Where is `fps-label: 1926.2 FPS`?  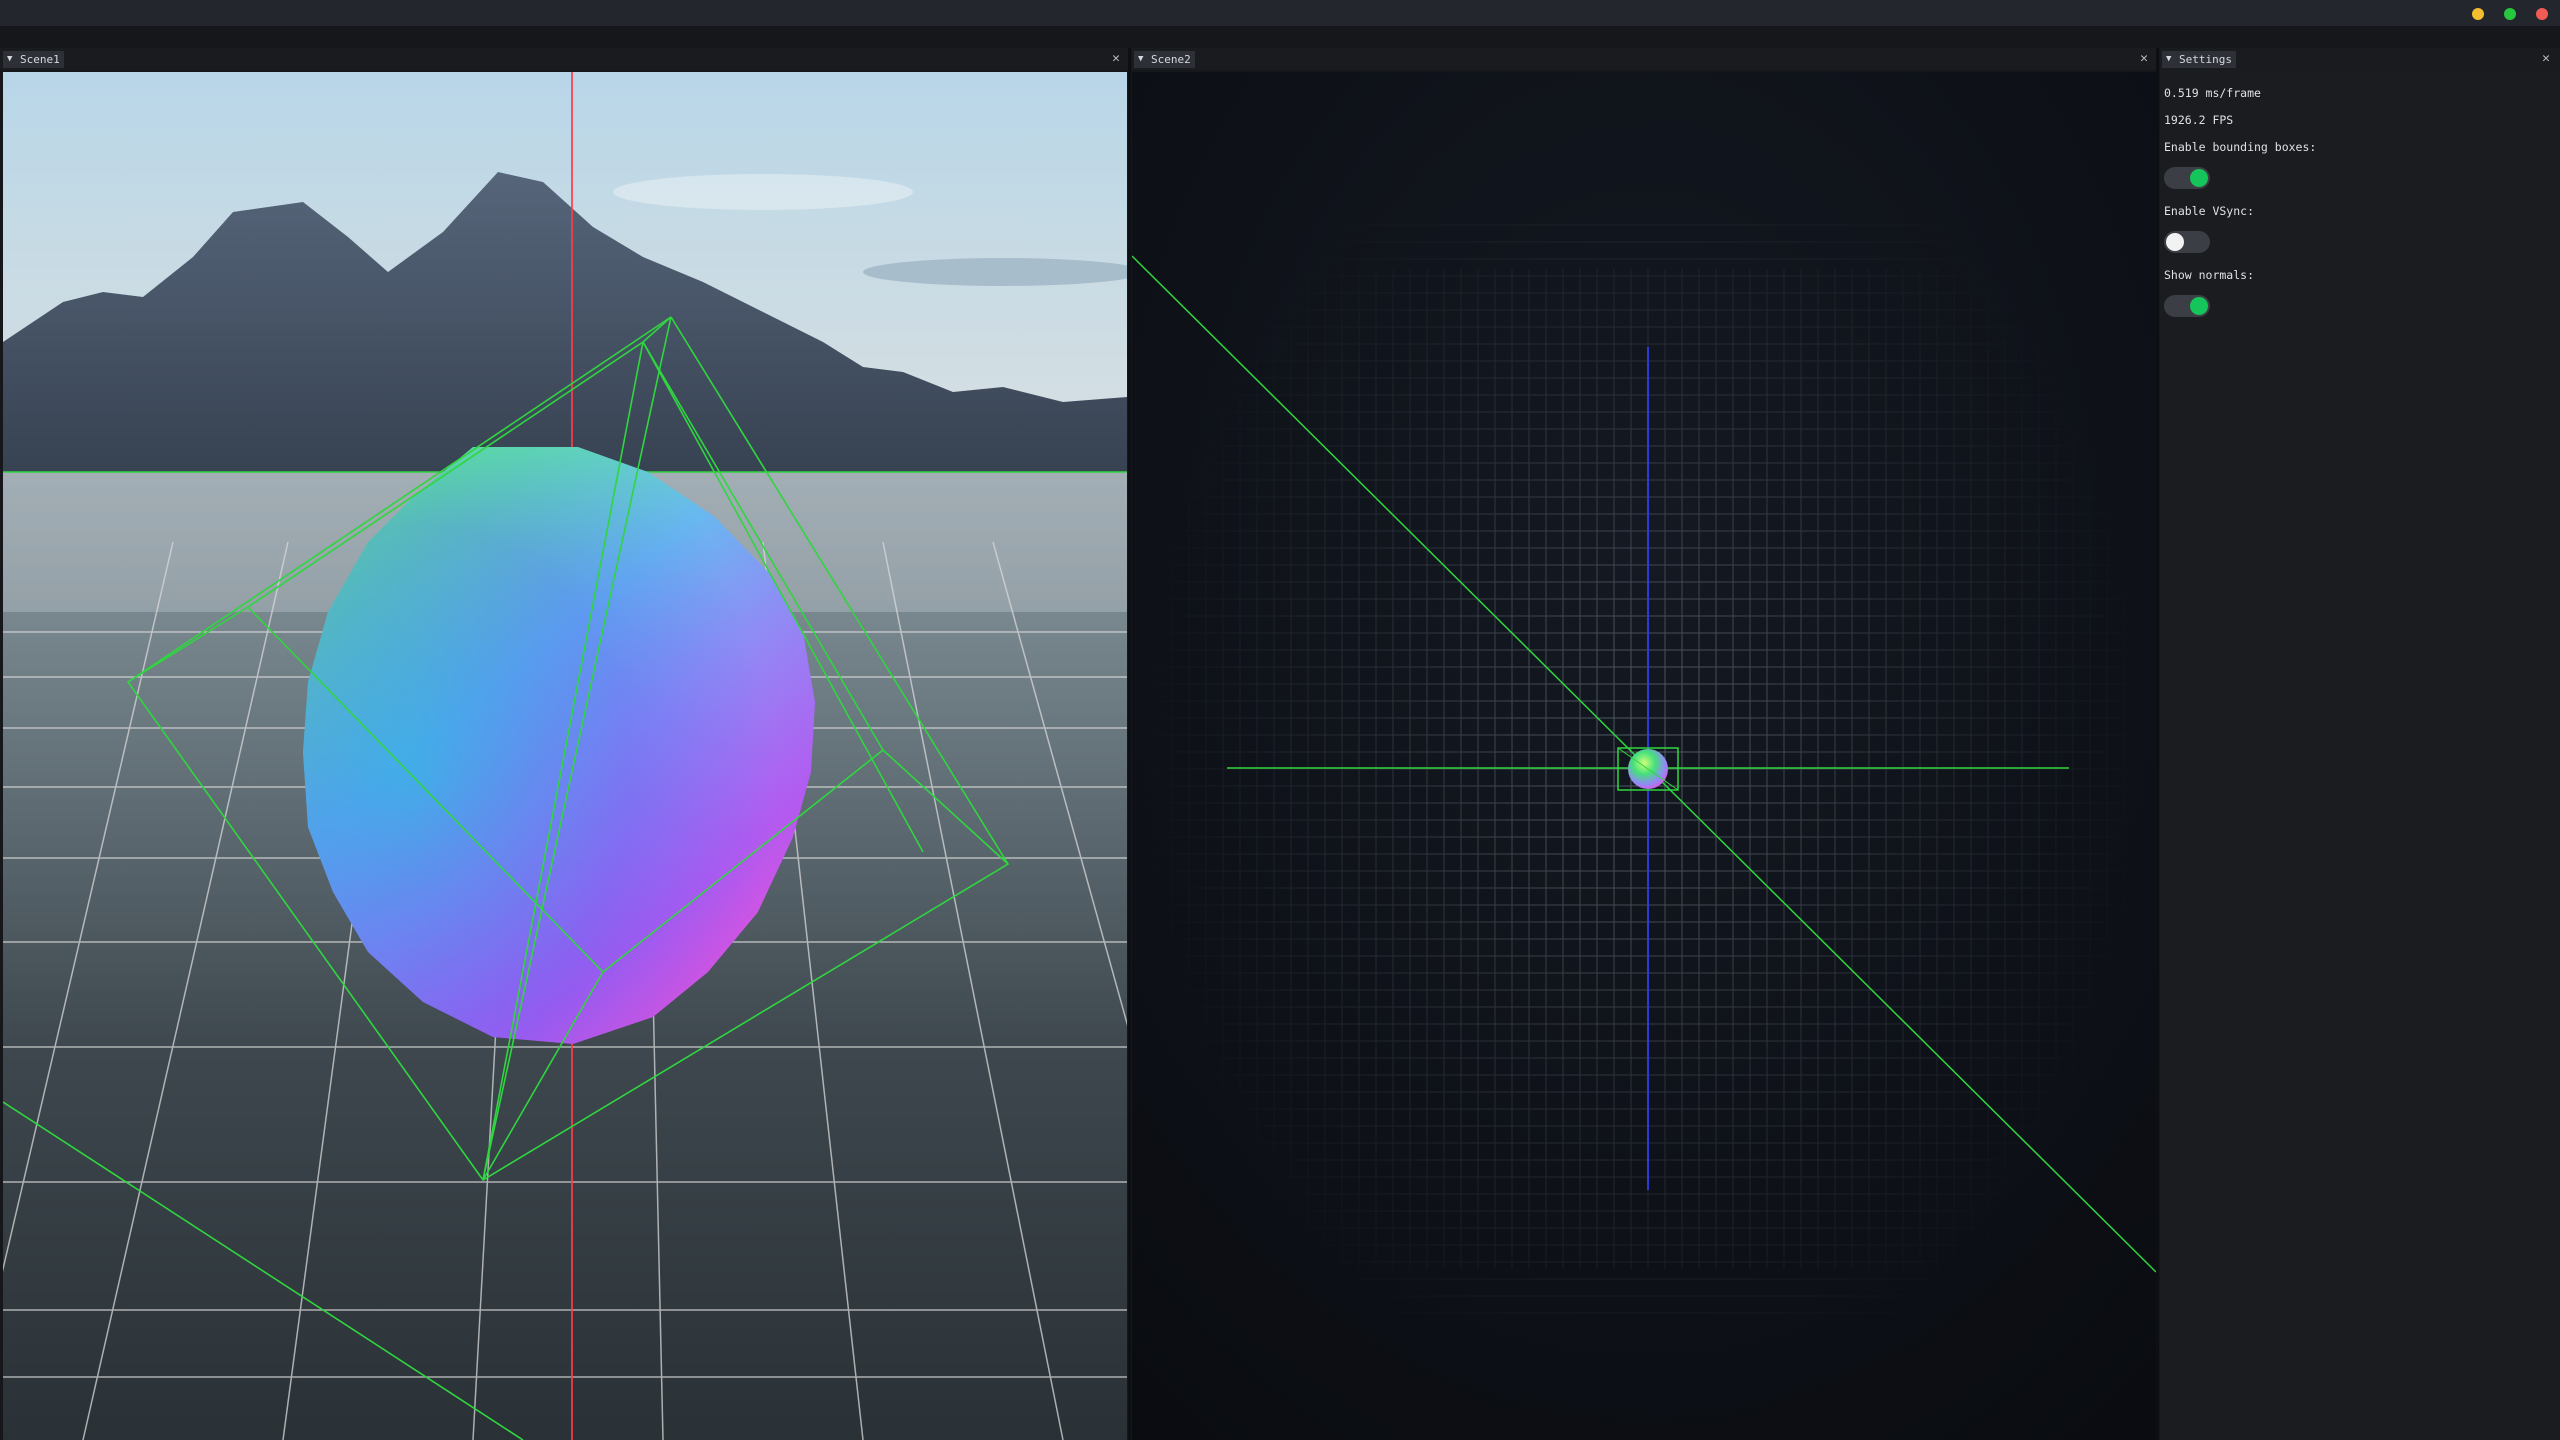
fps-label: 1926.2 FPS is located at coordinates (2199, 120).